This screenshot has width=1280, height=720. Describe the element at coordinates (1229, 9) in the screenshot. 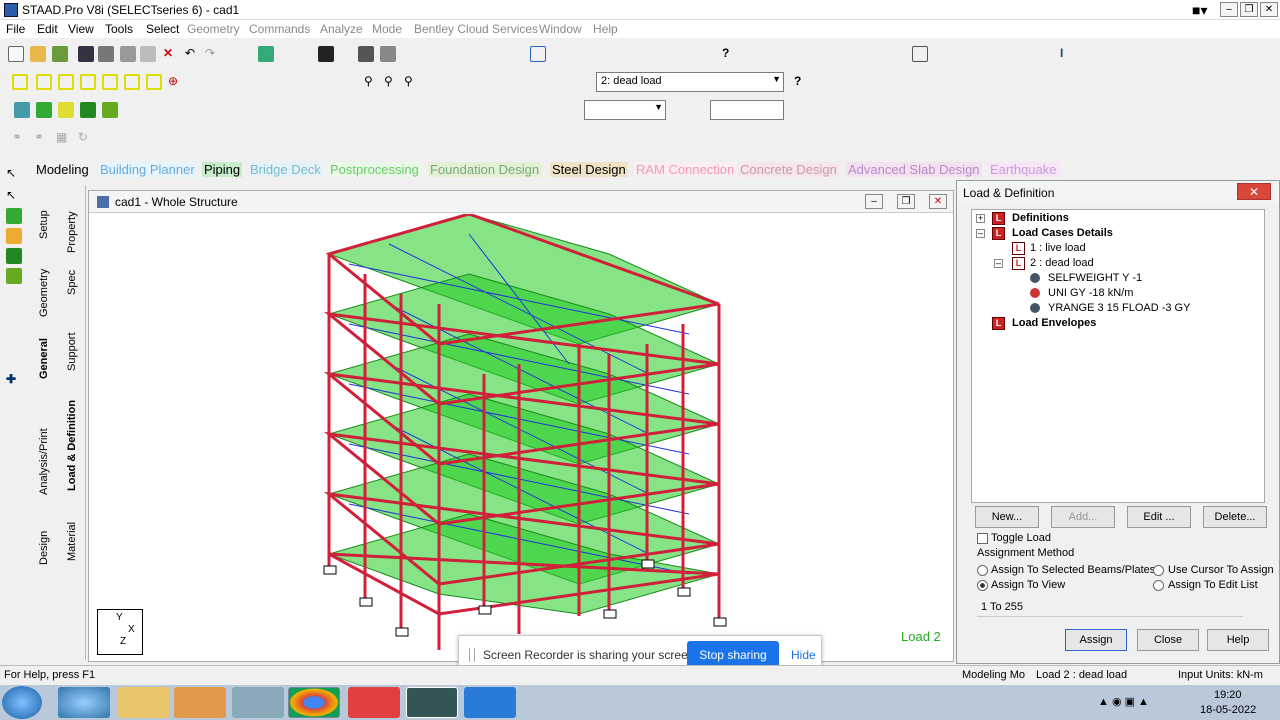

I see `minimize-button: –` at that location.